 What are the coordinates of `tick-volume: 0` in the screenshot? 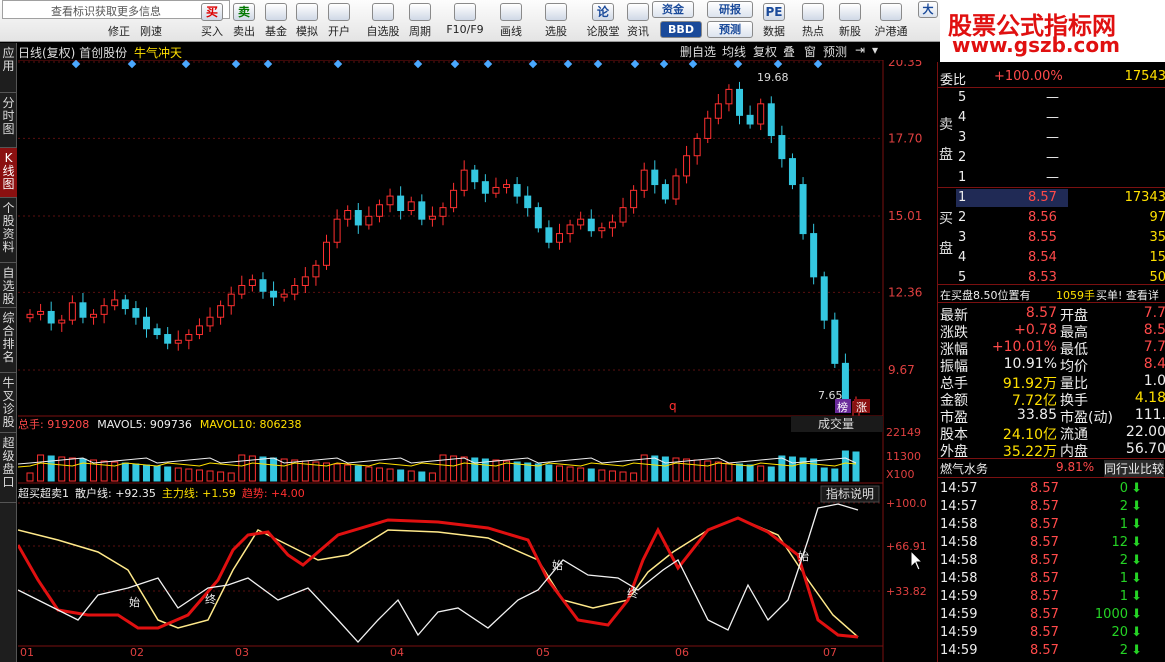 It's located at (1123, 488).